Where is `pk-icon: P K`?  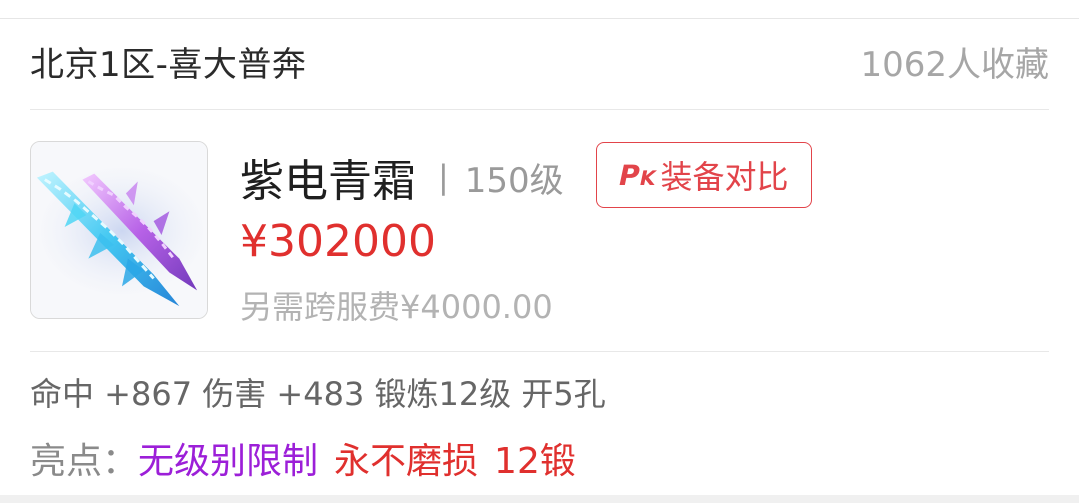 pk-icon: P K is located at coordinates (638, 175).